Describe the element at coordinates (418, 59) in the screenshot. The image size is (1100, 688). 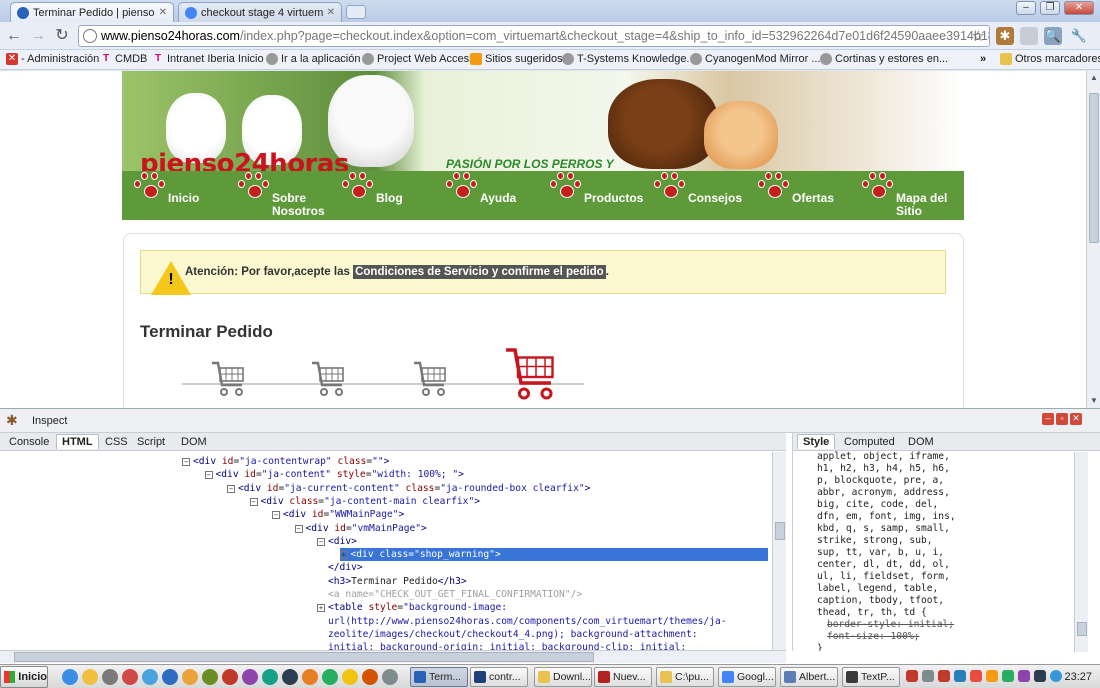
I see `bookmark-project-web-access: Project Web Access` at that location.